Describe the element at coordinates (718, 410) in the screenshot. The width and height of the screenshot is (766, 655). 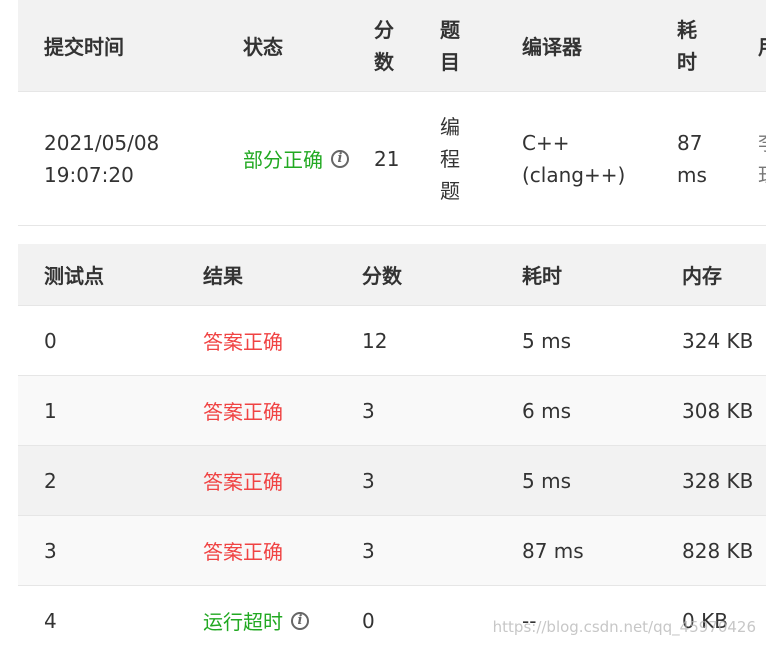
I see `test-memory: 308 KB` at that location.